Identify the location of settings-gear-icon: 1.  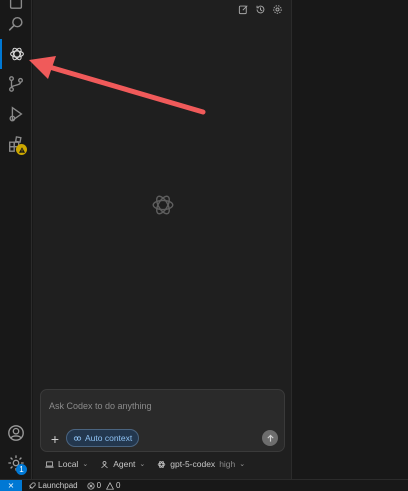
(16, 463).